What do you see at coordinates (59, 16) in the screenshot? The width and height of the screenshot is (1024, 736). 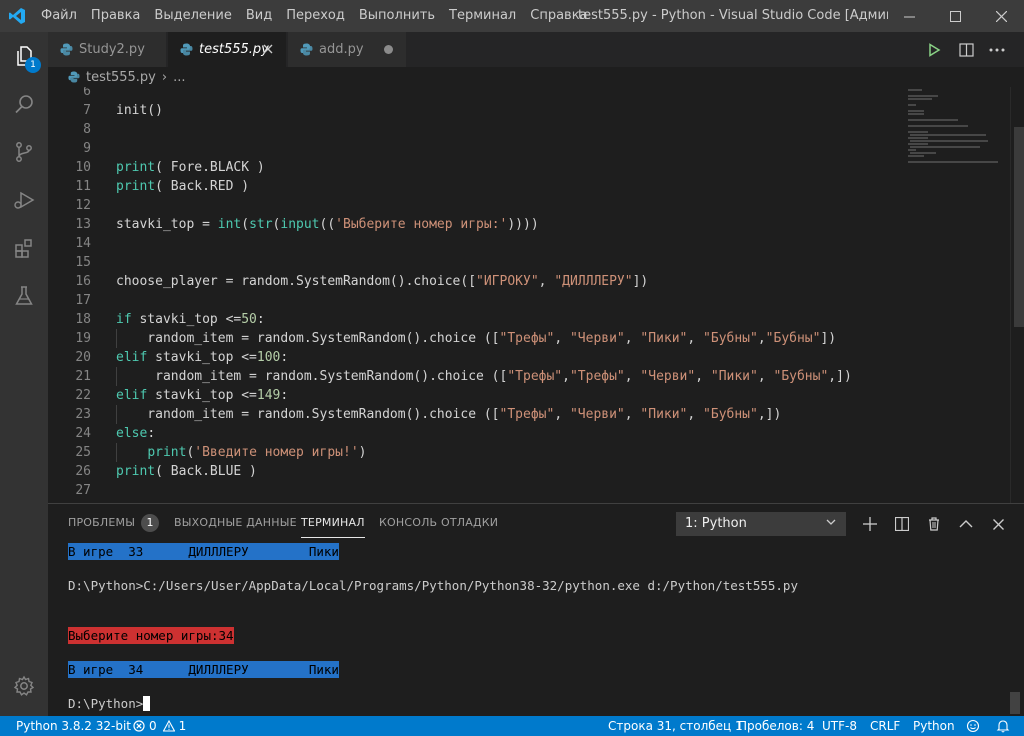 I see `menu-file: Файл` at bounding box center [59, 16].